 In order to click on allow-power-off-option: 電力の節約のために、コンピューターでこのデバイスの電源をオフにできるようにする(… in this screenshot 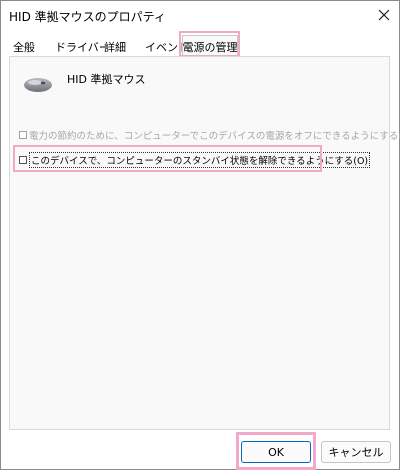, I will do `click(209, 135)`.